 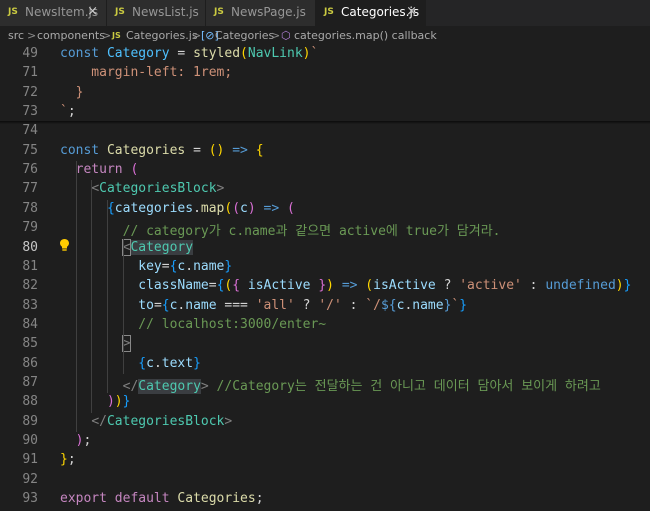 What do you see at coordinates (325, 170) in the screenshot?
I see `code-line: 76 return (` at bounding box center [325, 170].